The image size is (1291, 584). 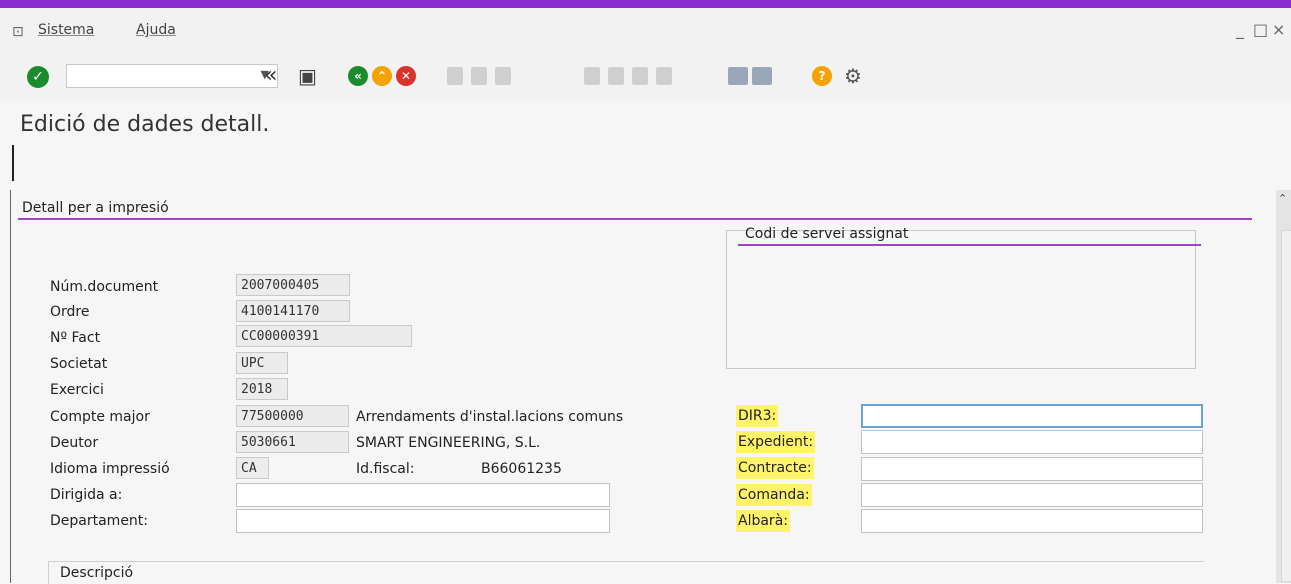 I want to click on albara-input, so click(x=1032, y=521).